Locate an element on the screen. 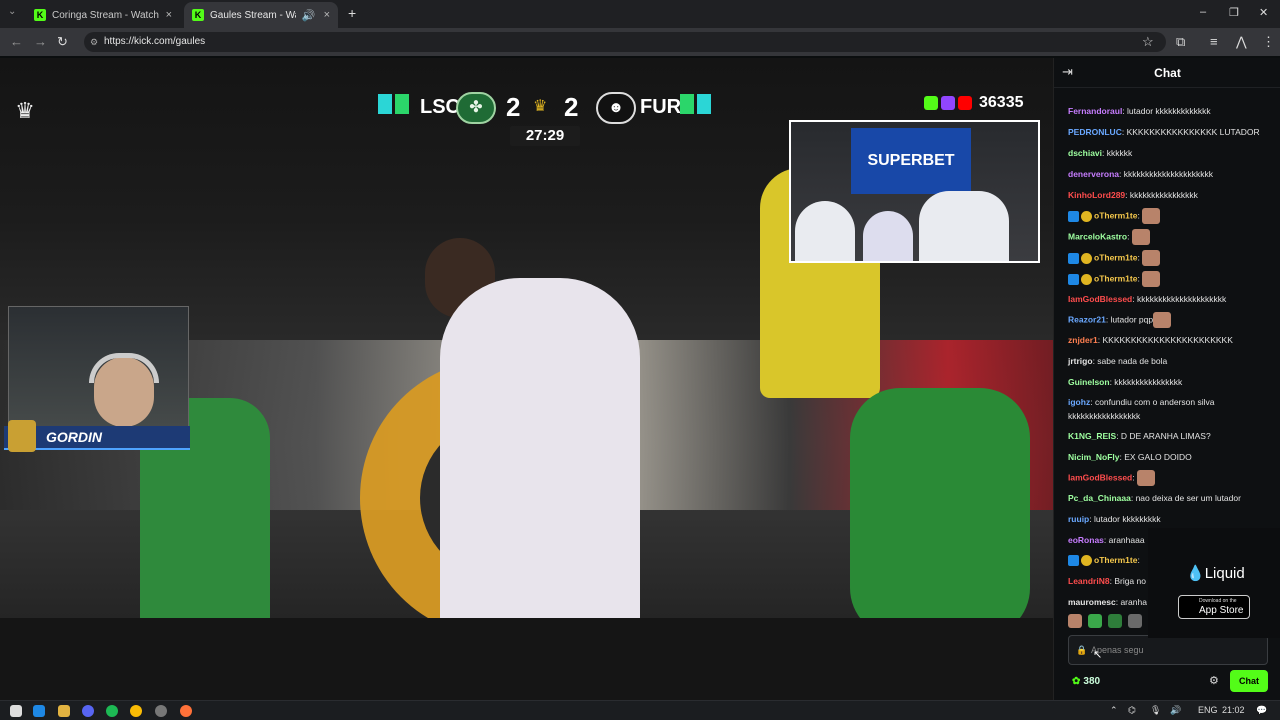  commentator-figure is located at coordinates (964, 226).